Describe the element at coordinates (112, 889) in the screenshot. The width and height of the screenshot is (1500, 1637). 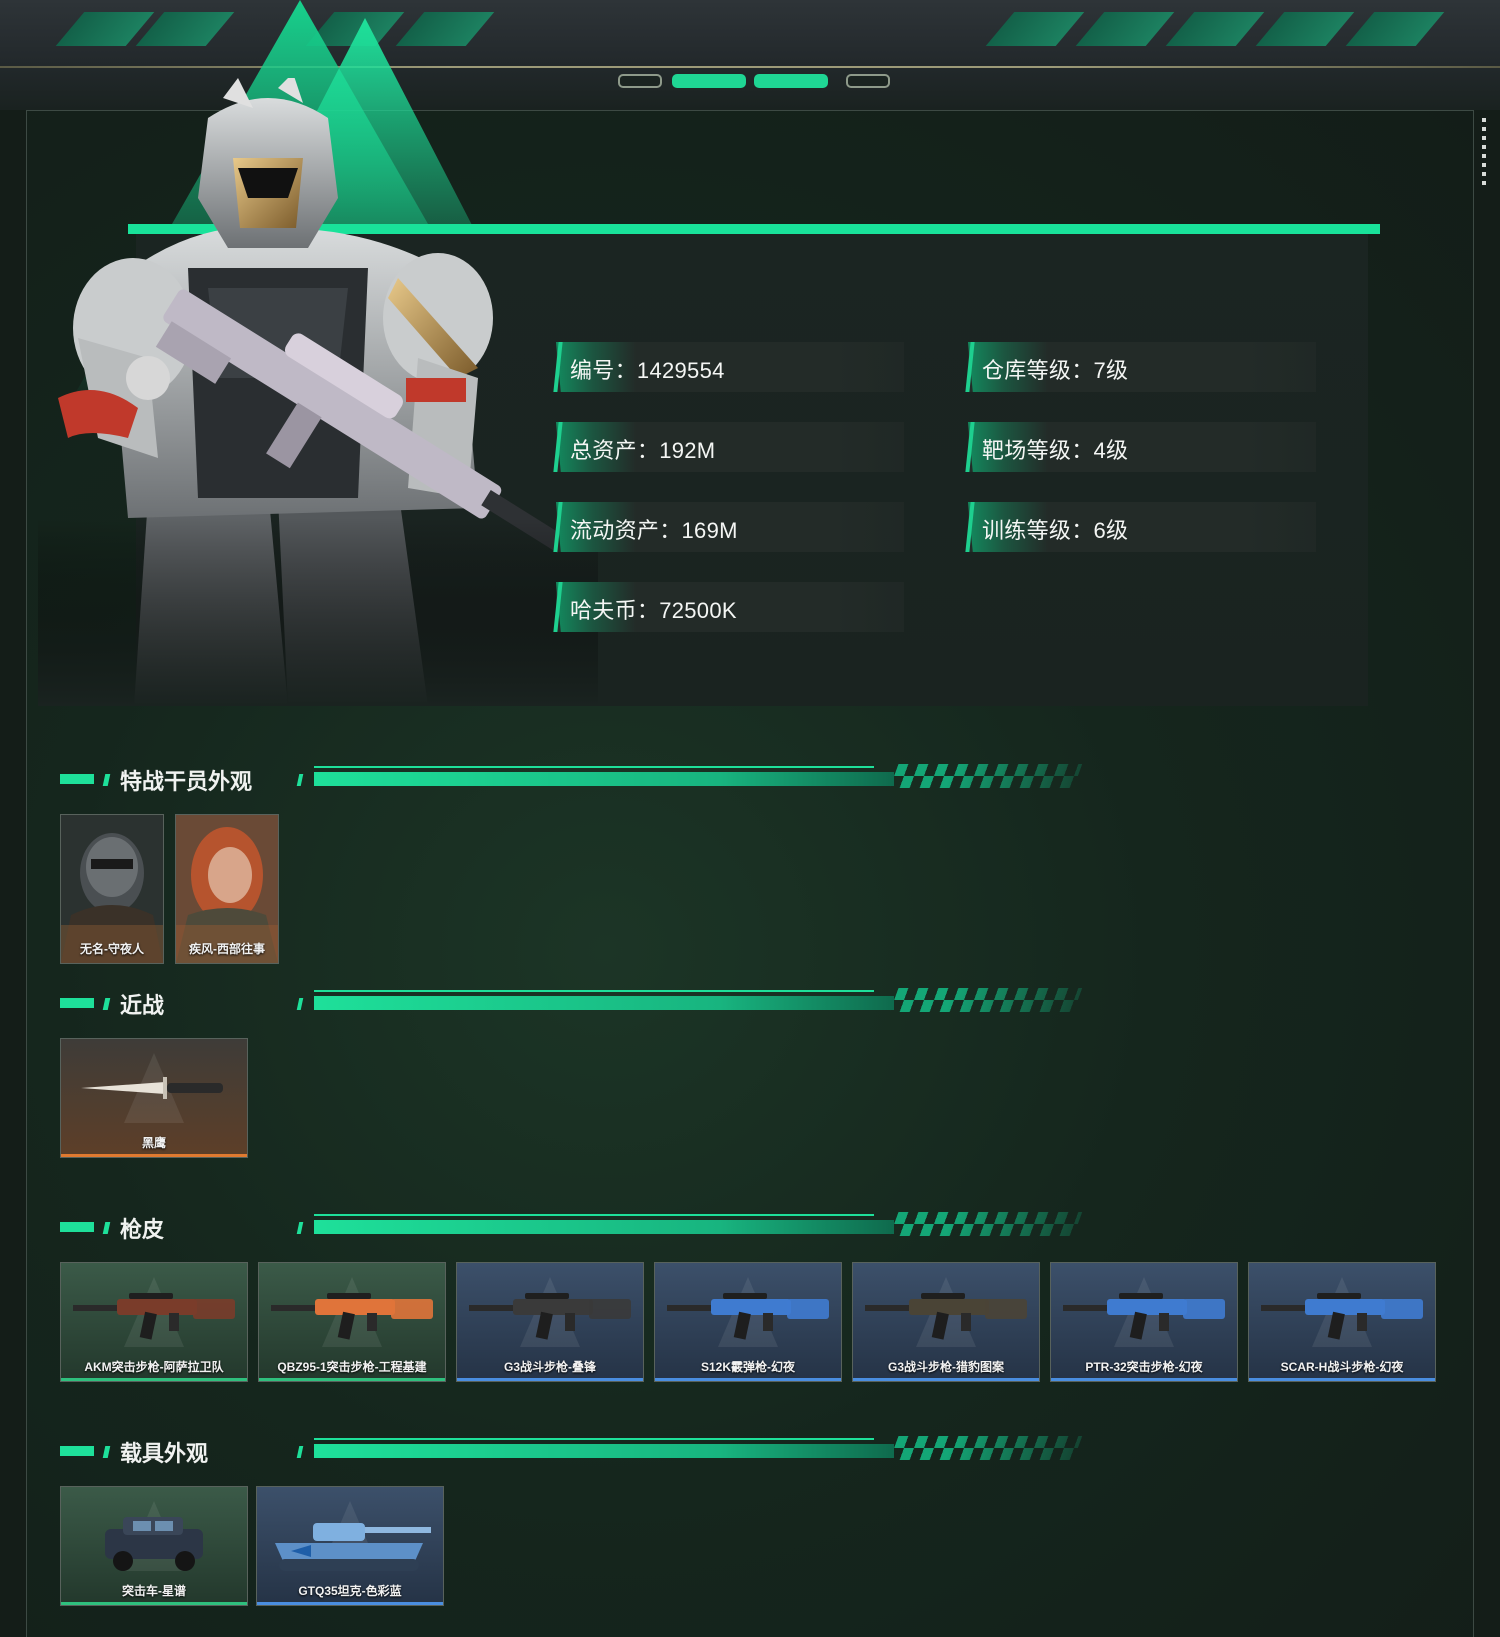
I see `operator-card: 无名-守夜人` at that location.